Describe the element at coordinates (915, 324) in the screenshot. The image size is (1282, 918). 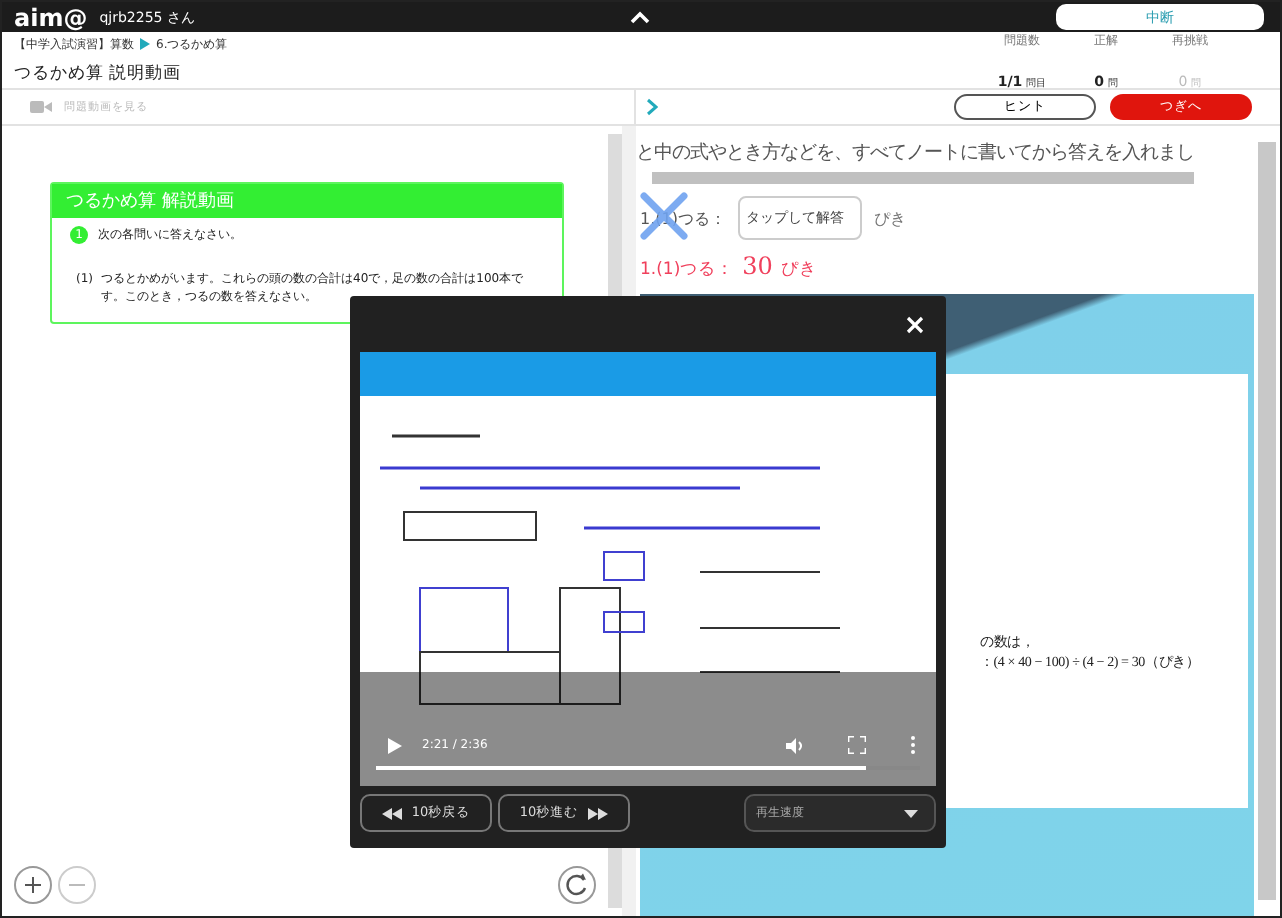
I see `close-icon` at that location.